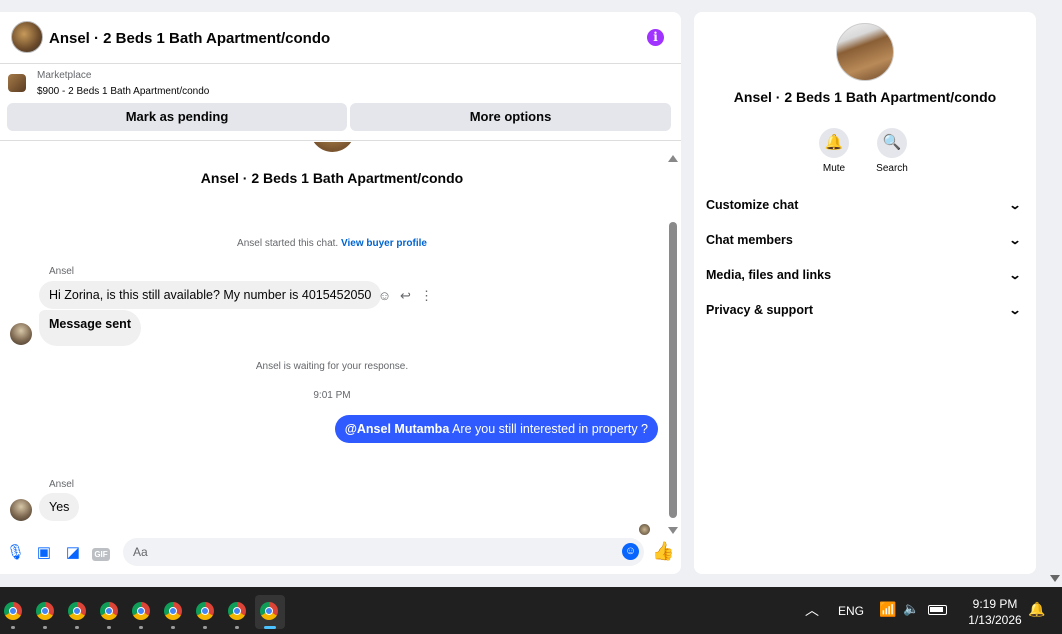 The height and width of the screenshot is (634, 1062). I want to click on photo-icon: ▣, so click(44, 553).